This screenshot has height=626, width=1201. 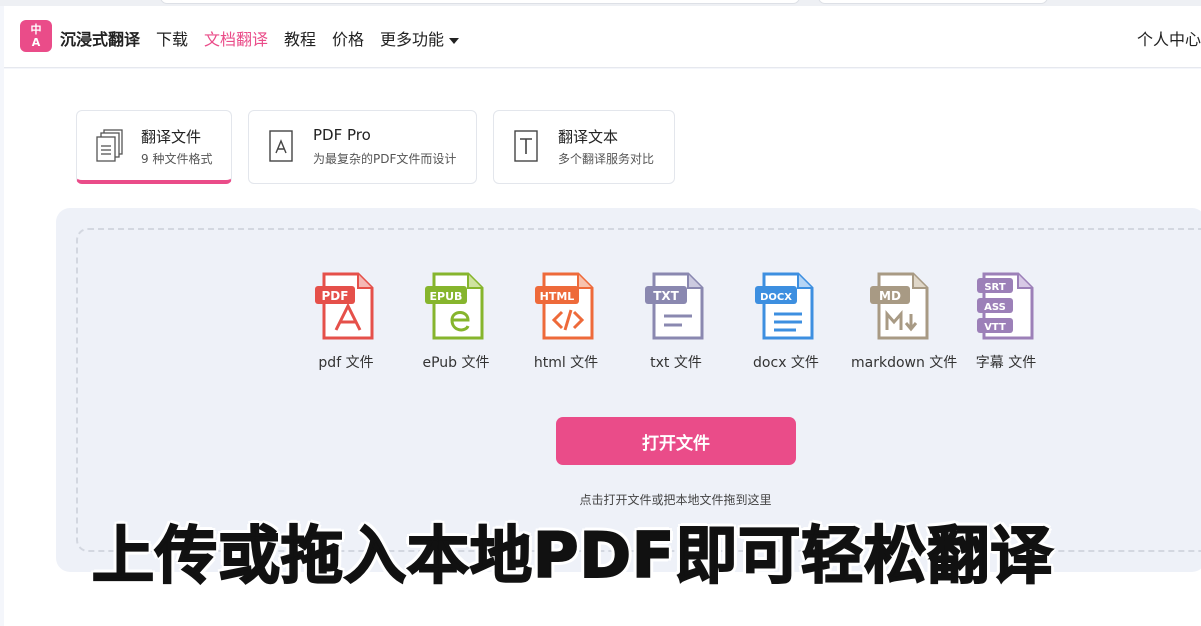 What do you see at coordinates (412, 39) in the screenshot?
I see `nav-more-label: 更多功能` at bounding box center [412, 39].